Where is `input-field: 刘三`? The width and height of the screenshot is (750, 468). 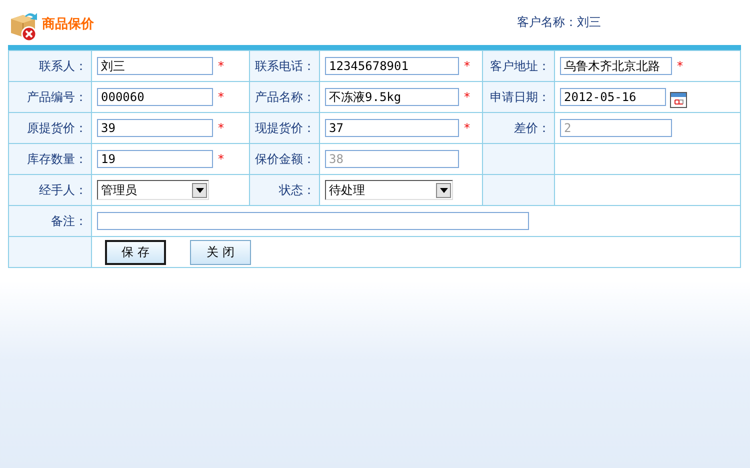 input-field: 刘三 is located at coordinates (155, 66).